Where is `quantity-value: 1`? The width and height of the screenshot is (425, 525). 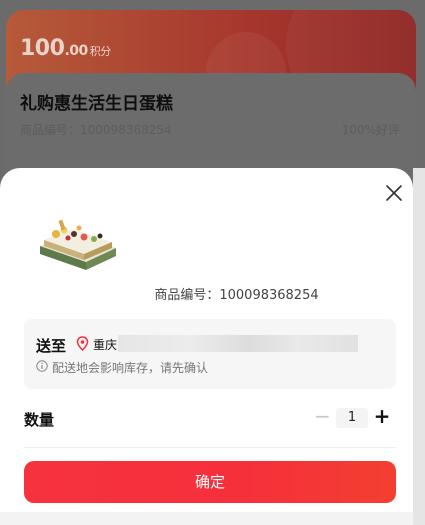
quantity-value: 1 is located at coordinates (352, 418).